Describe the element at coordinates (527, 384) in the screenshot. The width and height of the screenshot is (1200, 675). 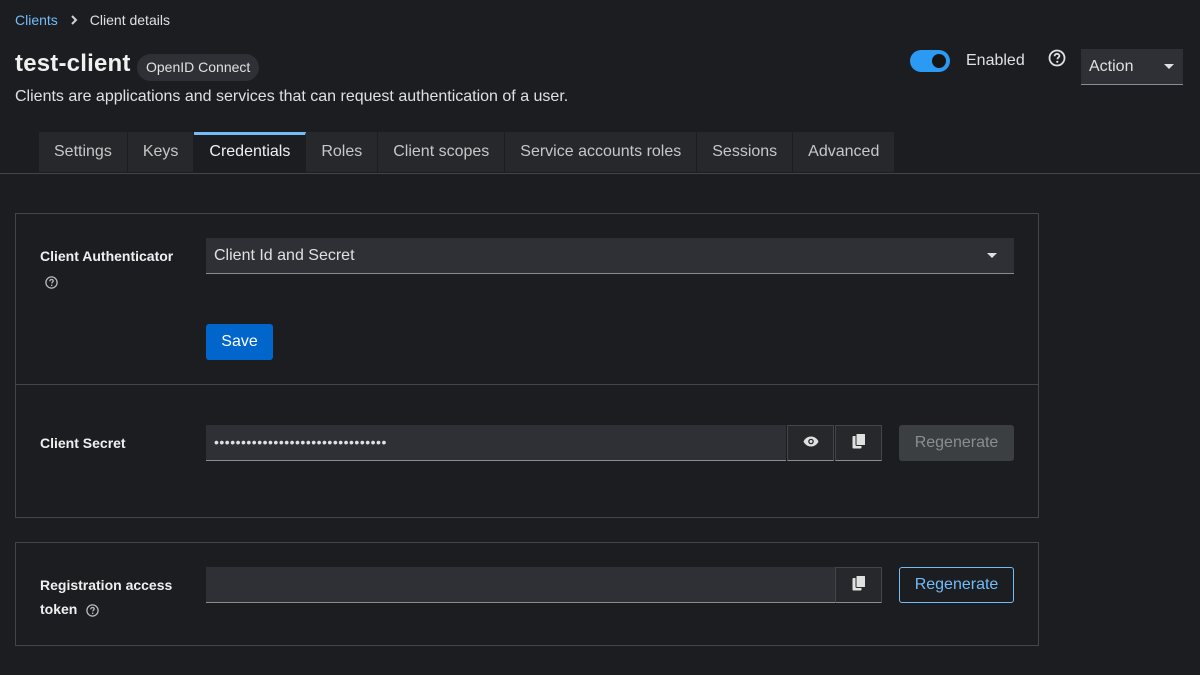
I see `card-divider` at that location.